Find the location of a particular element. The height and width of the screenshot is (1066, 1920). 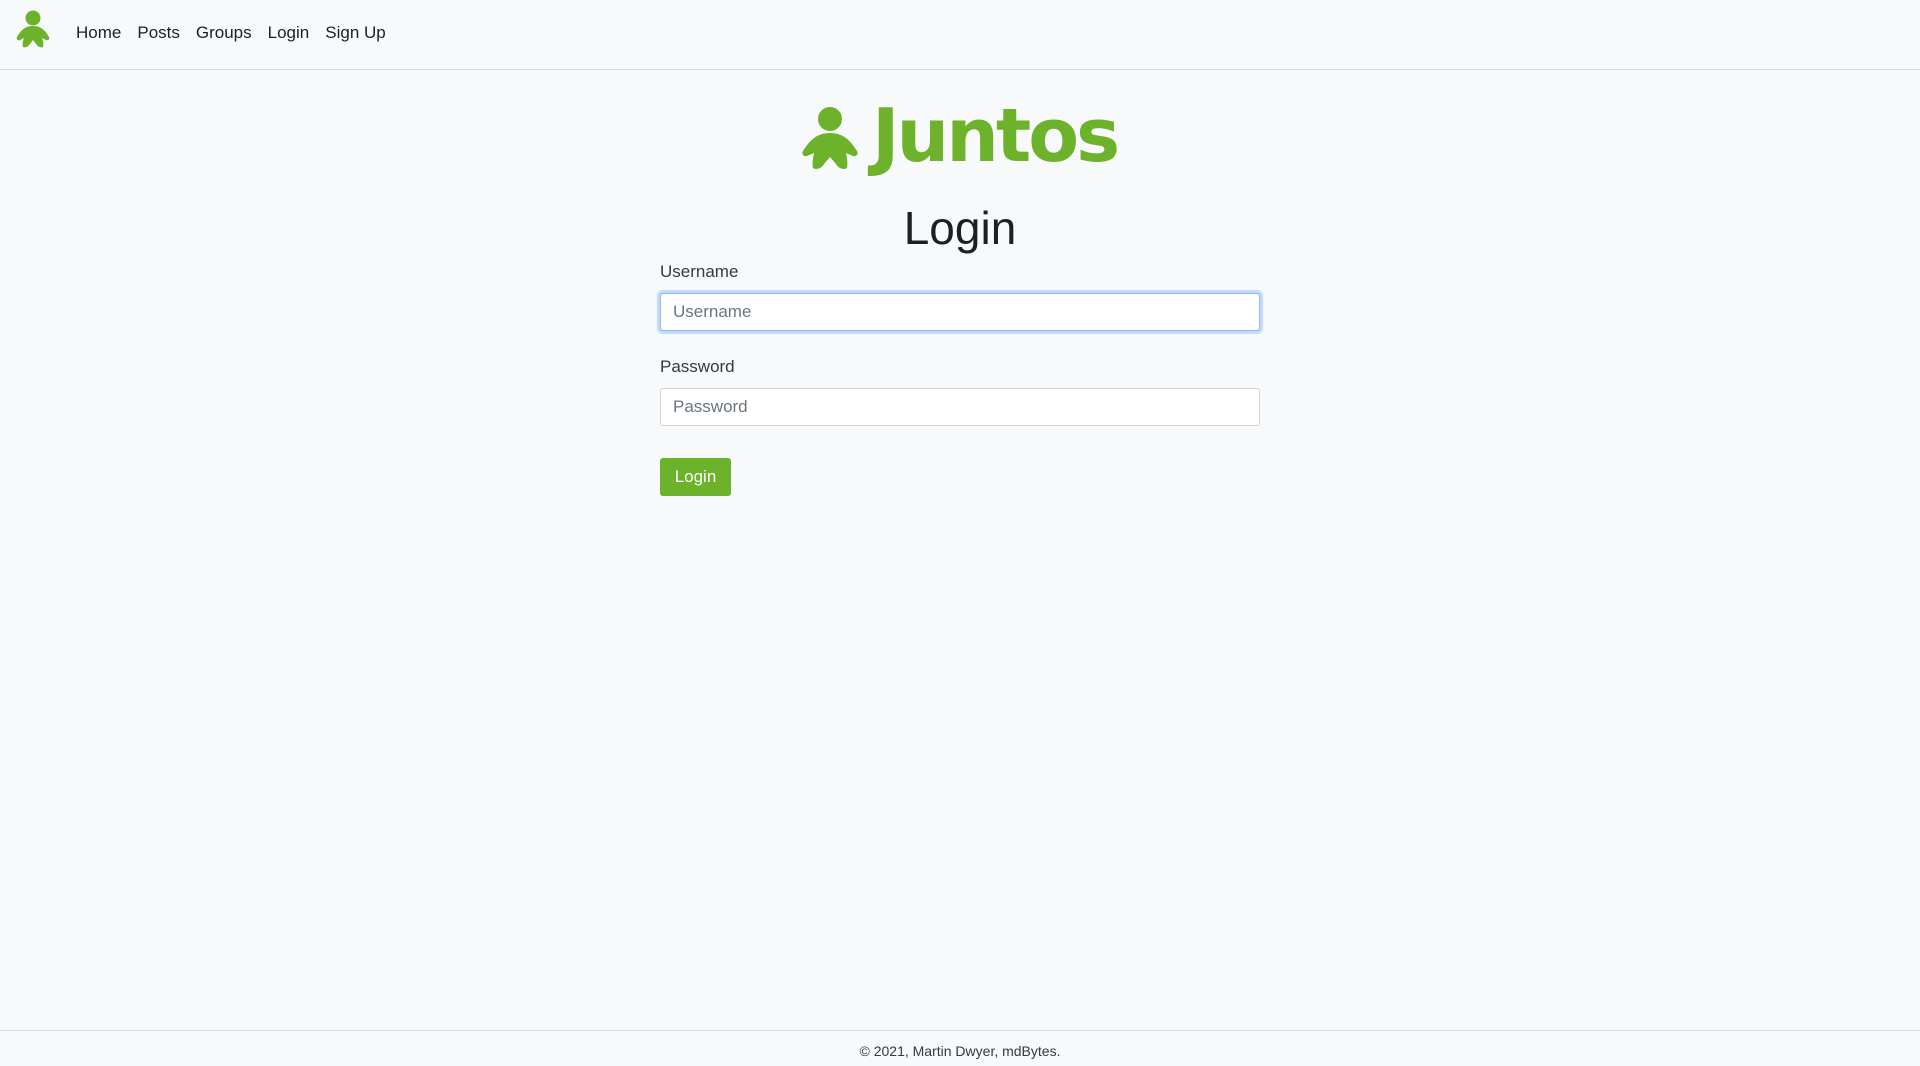

brand-name: Juntos is located at coordinates (996, 136).